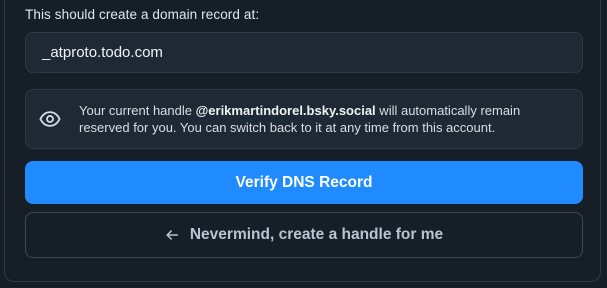 This screenshot has width=607, height=288. I want to click on nevermind-create-handle-button: Nevermind, create a handle for me, so click(304, 235).